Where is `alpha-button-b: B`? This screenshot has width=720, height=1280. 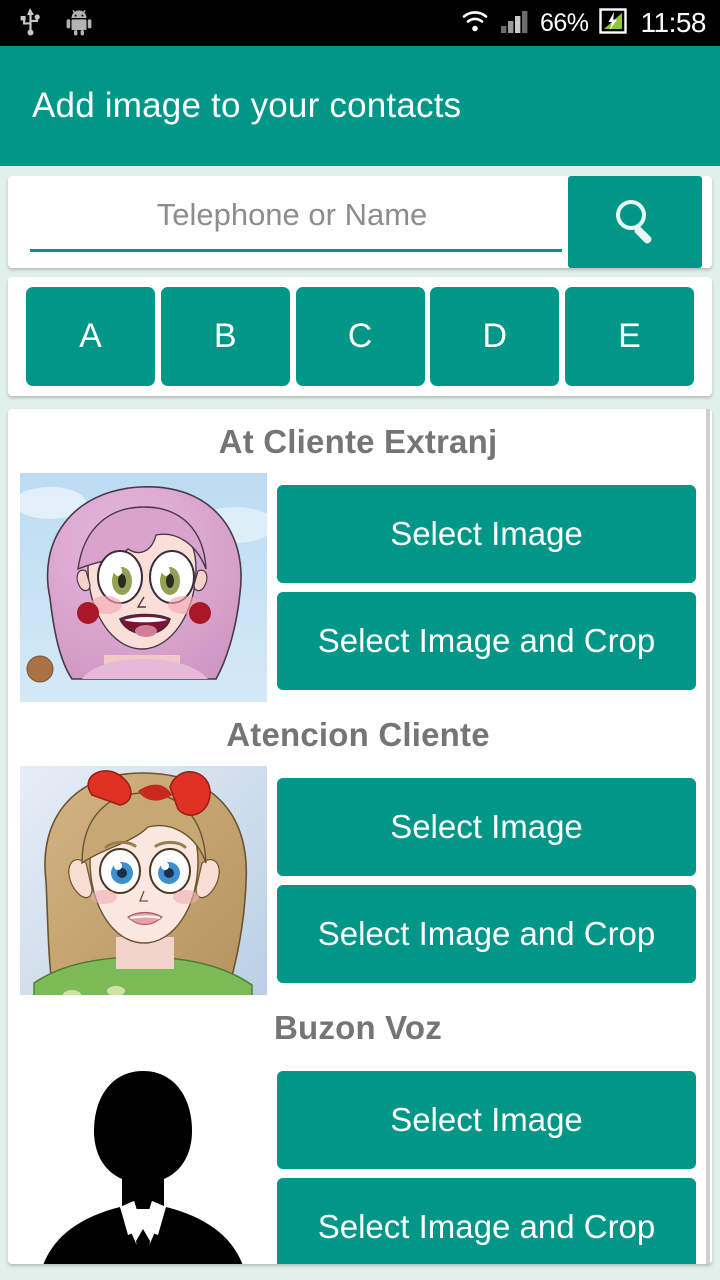 alpha-button-b: B is located at coordinates (225, 336).